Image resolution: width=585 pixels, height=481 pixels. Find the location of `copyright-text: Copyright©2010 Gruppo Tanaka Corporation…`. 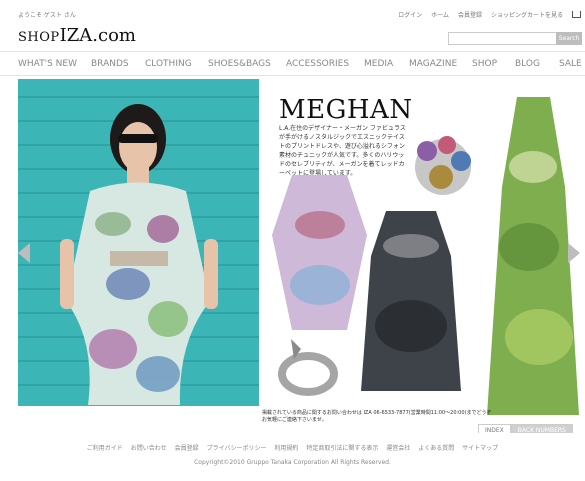

copyright-text: Copyright©2010 Gruppo Tanaka Corporation… is located at coordinates (292, 462).